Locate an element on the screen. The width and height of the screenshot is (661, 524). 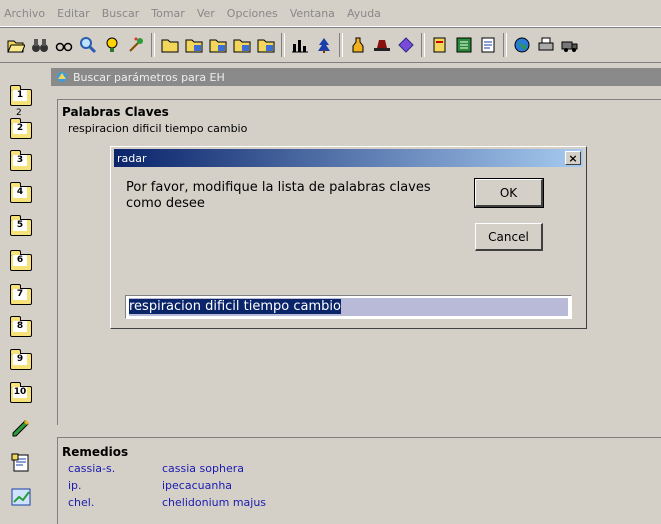
folder-3-icon is located at coordinates (242, 45).